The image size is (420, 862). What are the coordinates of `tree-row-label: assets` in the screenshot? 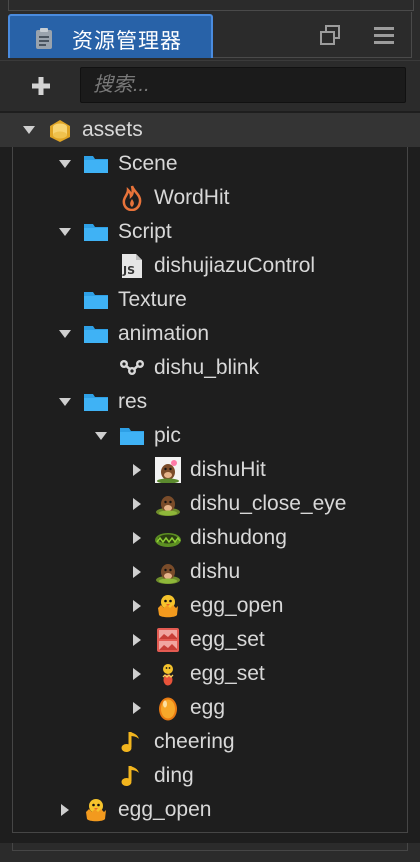 It's located at (112, 129).